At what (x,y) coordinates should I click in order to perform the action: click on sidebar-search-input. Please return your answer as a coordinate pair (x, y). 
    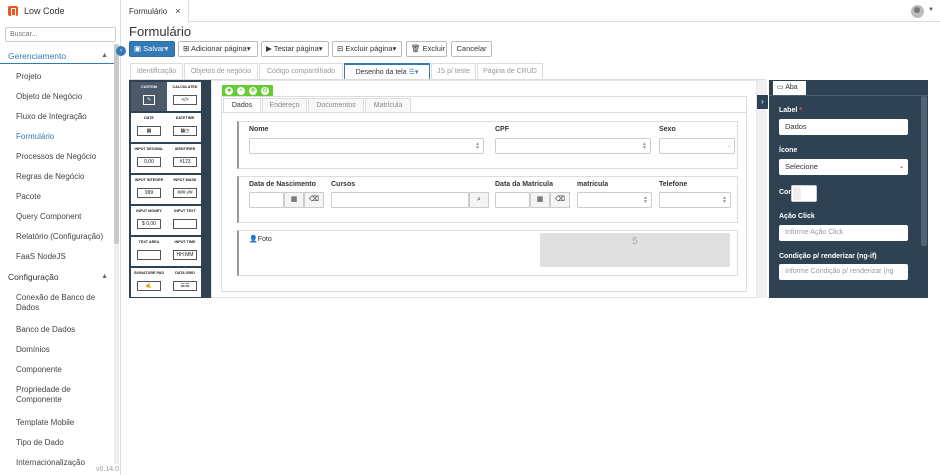
    Looking at the image, I should click on (60, 34).